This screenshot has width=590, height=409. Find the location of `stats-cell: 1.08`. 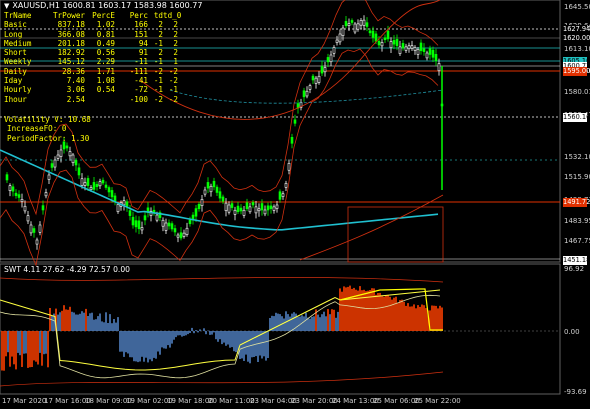

stats-cell: 1.08 is located at coordinates (105, 81).